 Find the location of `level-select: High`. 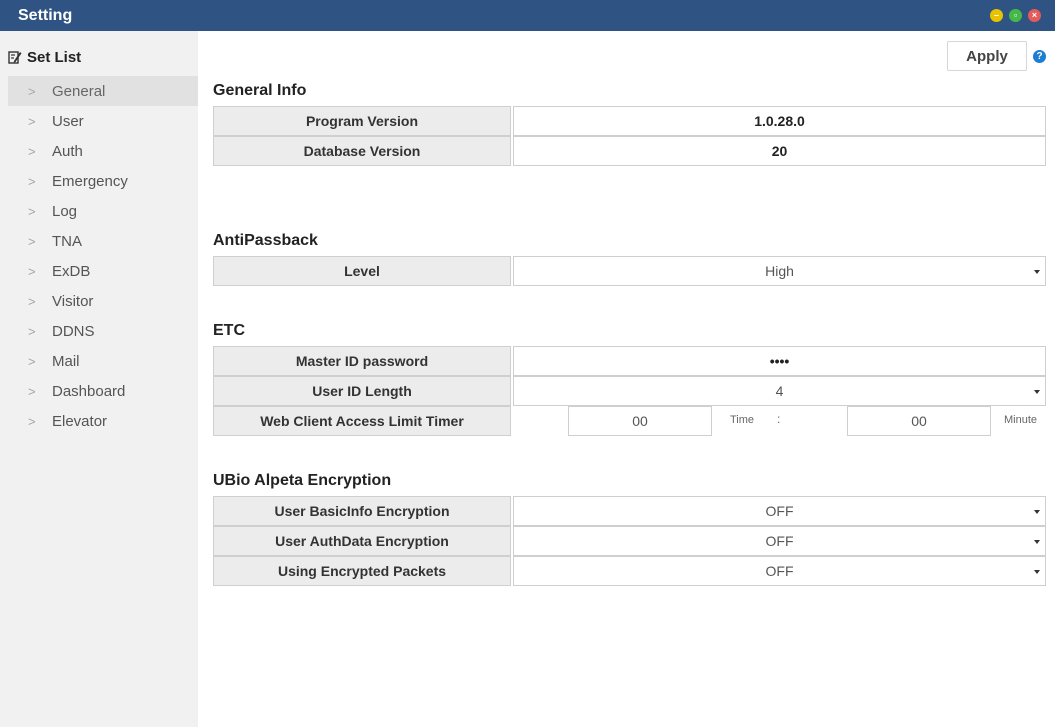

level-select: High is located at coordinates (779, 271).